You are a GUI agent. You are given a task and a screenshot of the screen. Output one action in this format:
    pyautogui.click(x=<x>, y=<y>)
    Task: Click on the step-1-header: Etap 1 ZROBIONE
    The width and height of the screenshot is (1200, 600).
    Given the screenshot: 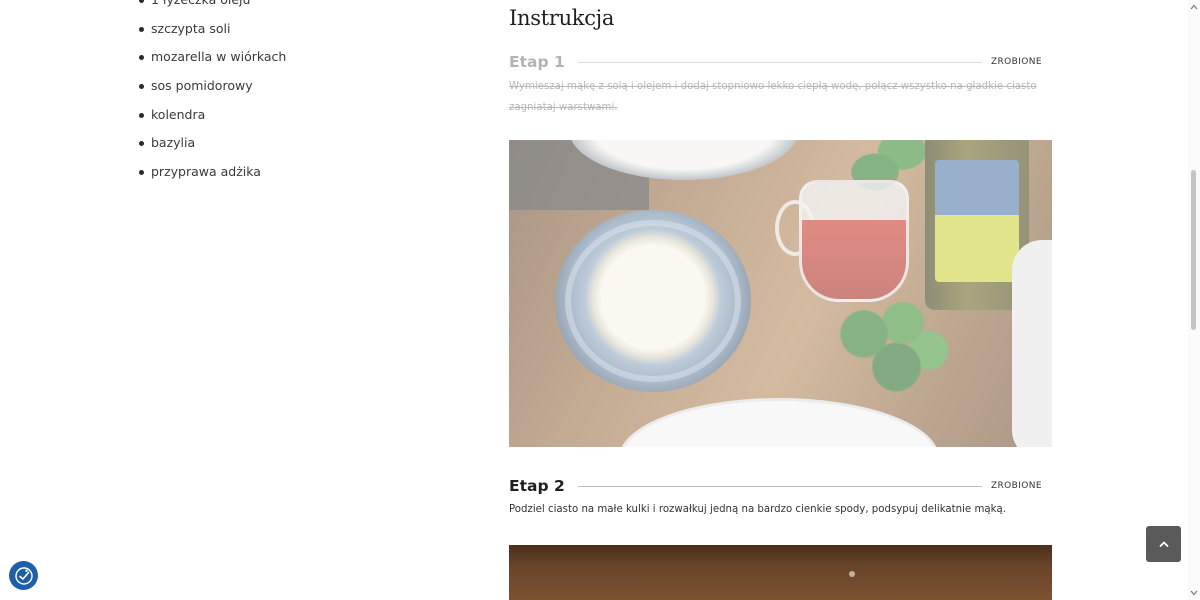 What is the action you would take?
    pyautogui.click(x=775, y=62)
    